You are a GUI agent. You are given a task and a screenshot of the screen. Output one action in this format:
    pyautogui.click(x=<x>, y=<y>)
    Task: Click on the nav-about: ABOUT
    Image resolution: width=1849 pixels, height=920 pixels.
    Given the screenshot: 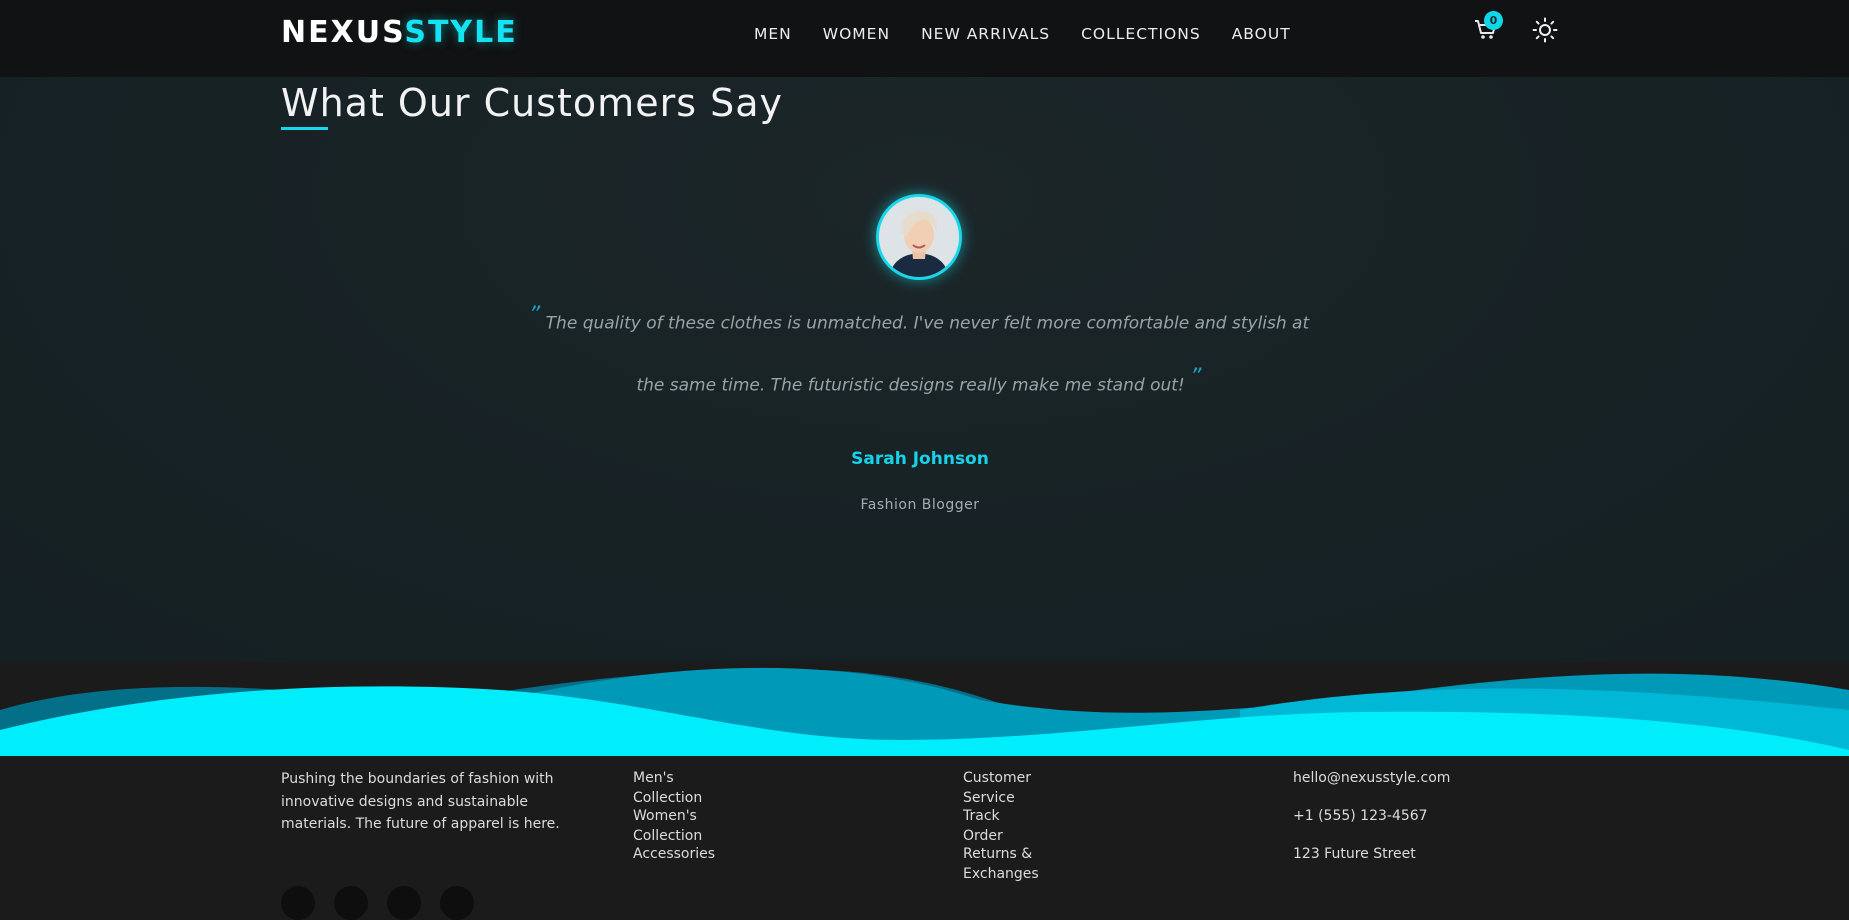 What is the action you would take?
    pyautogui.click(x=1261, y=34)
    